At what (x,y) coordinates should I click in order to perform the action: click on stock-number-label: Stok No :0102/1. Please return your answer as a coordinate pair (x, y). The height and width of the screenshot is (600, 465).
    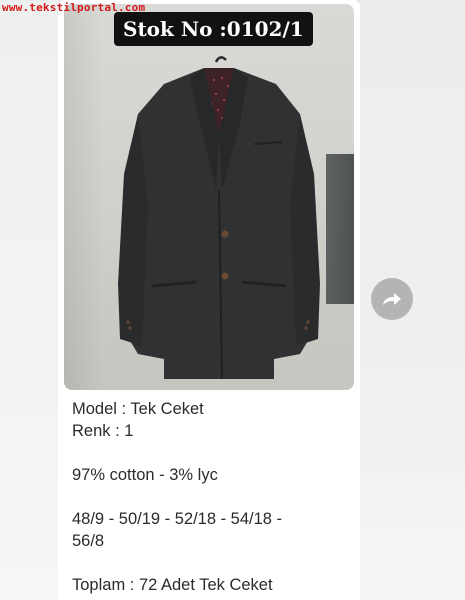
    Looking at the image, I should click on (213, 29).